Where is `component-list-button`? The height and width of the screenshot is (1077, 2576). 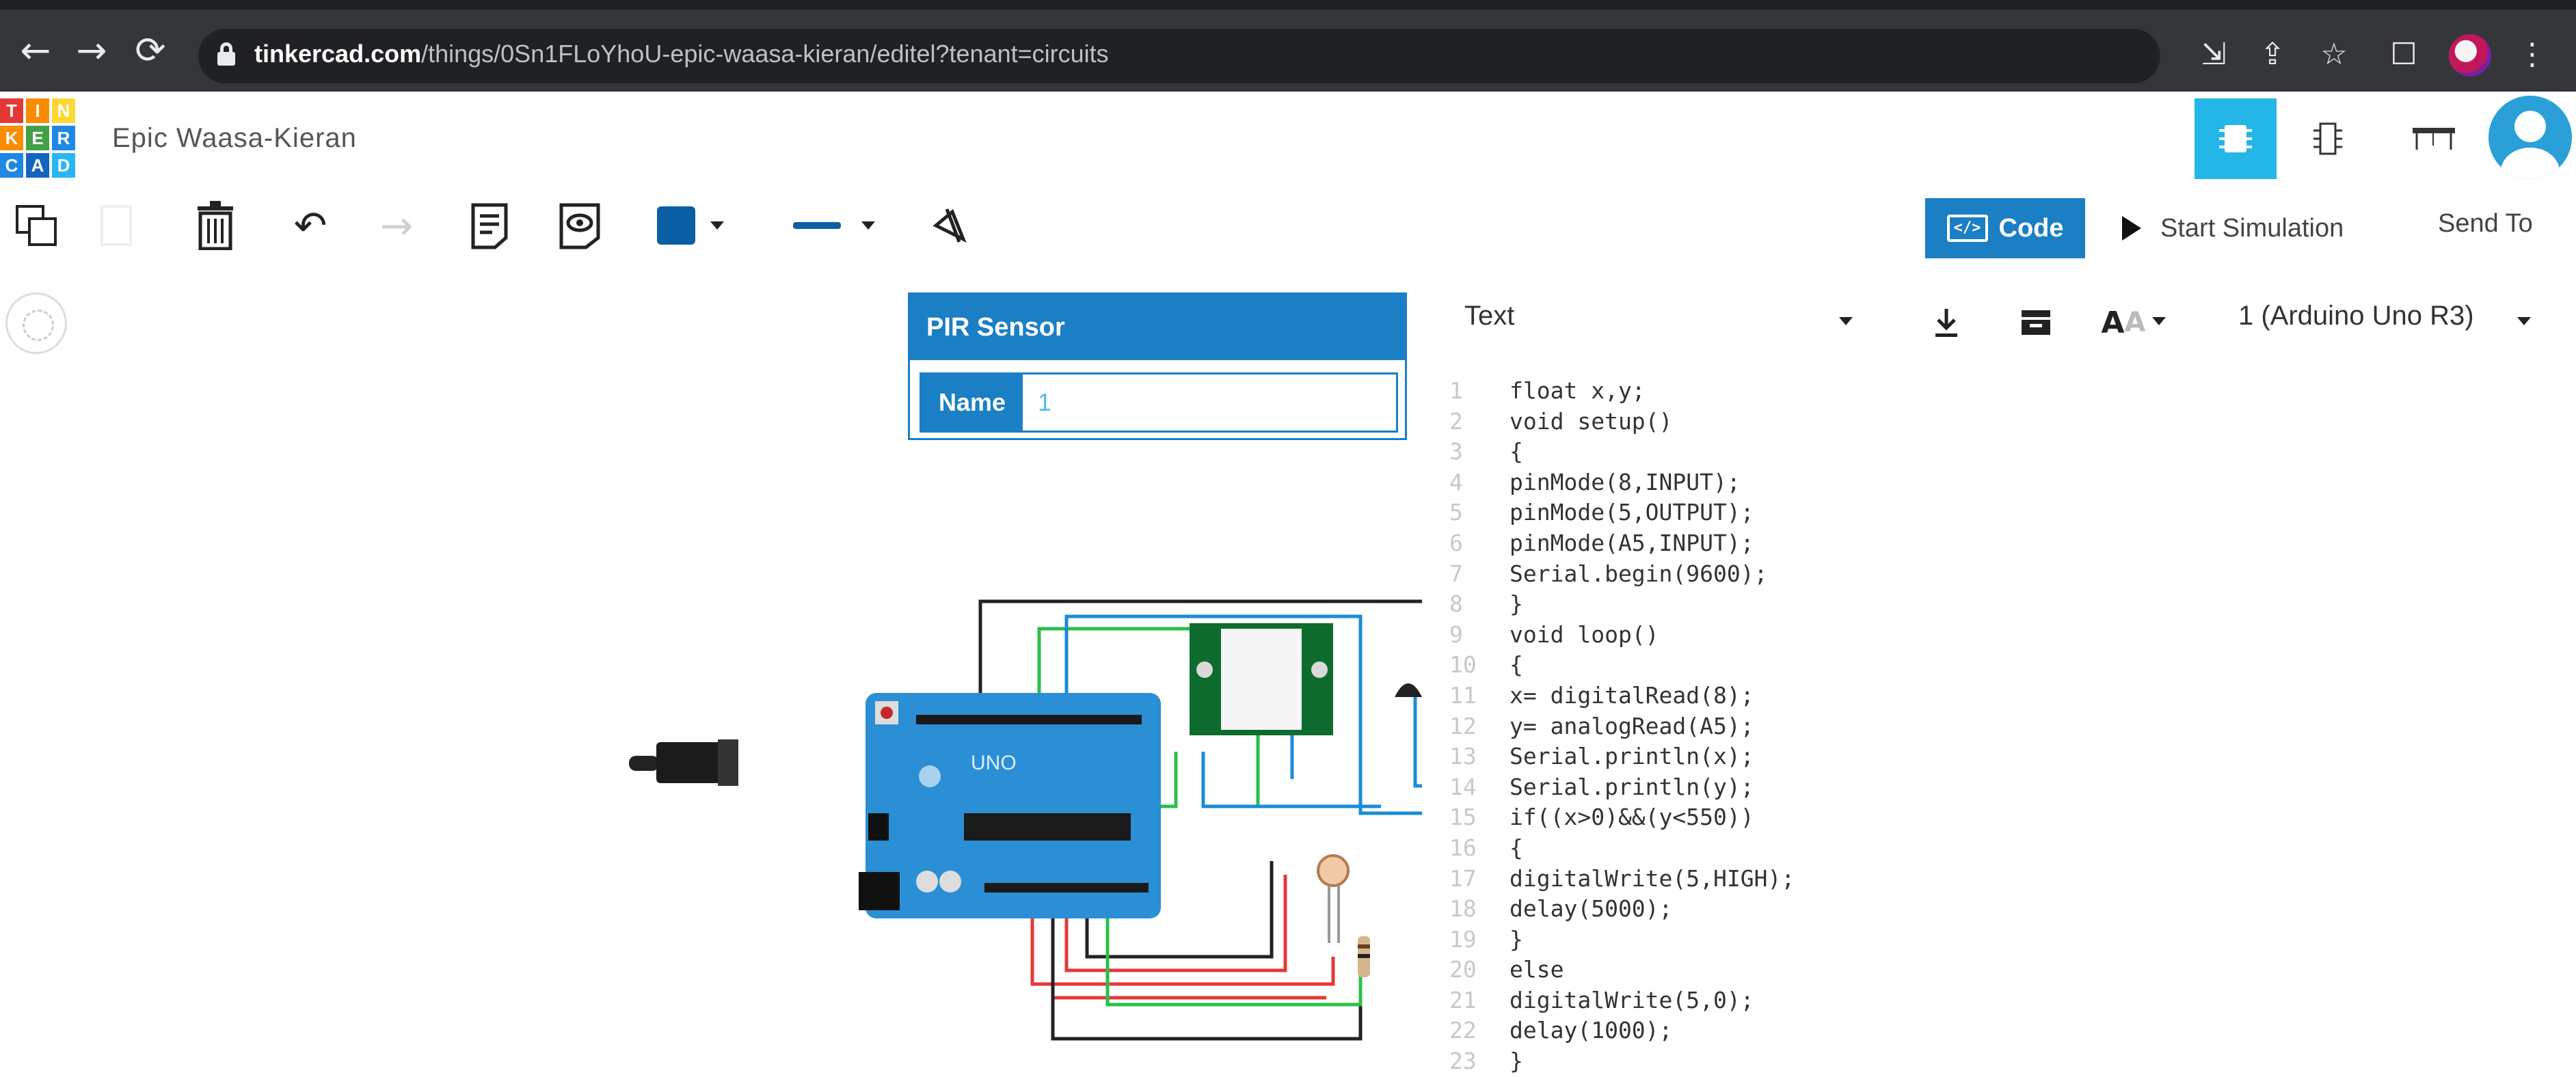 component-list-button is located at coordinates (2434, 138).